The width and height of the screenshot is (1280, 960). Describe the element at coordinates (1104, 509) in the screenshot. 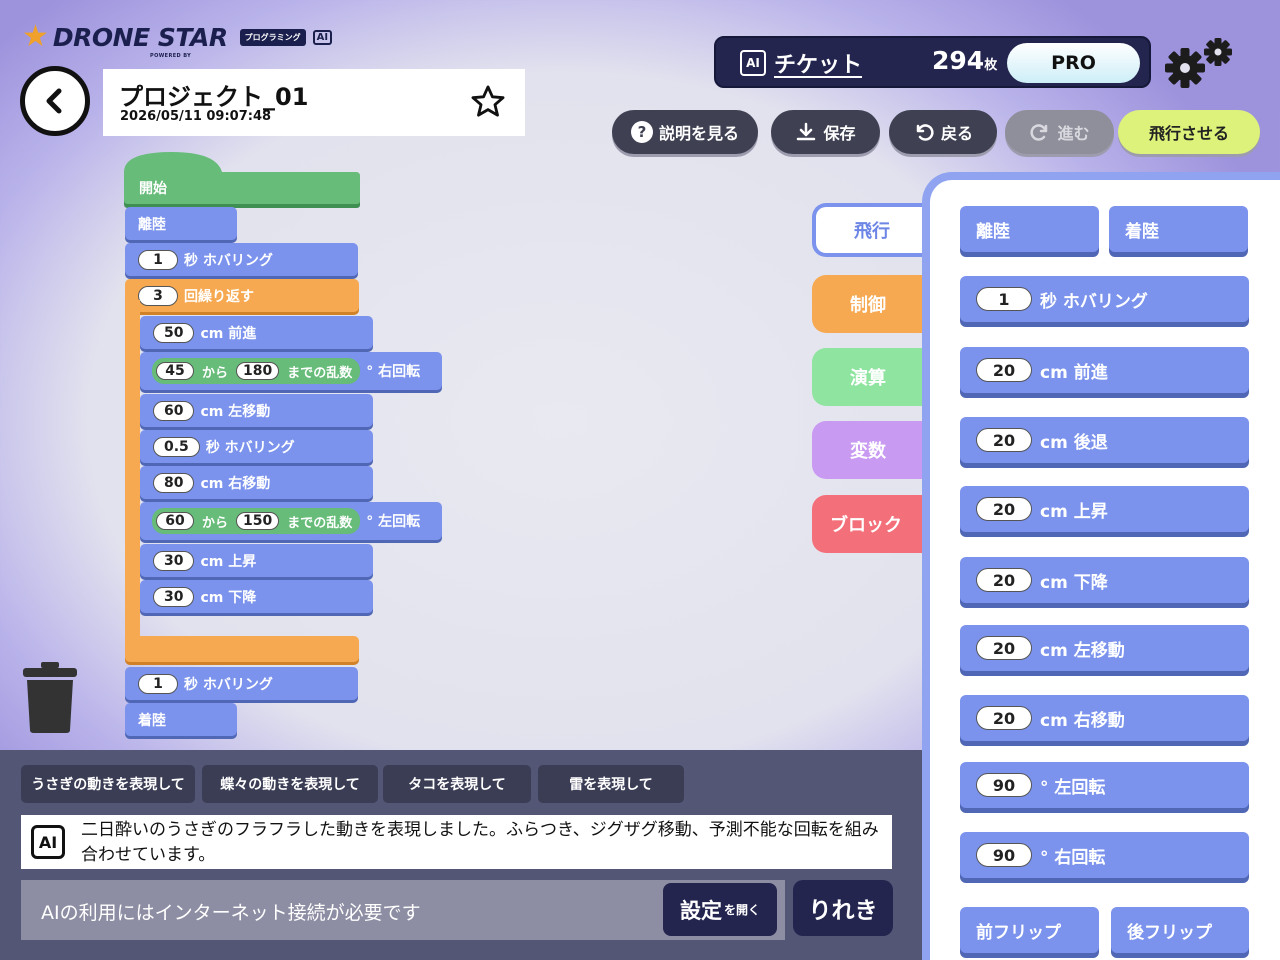

I see `palette-up-block: 20 cm 上昇` at that location.